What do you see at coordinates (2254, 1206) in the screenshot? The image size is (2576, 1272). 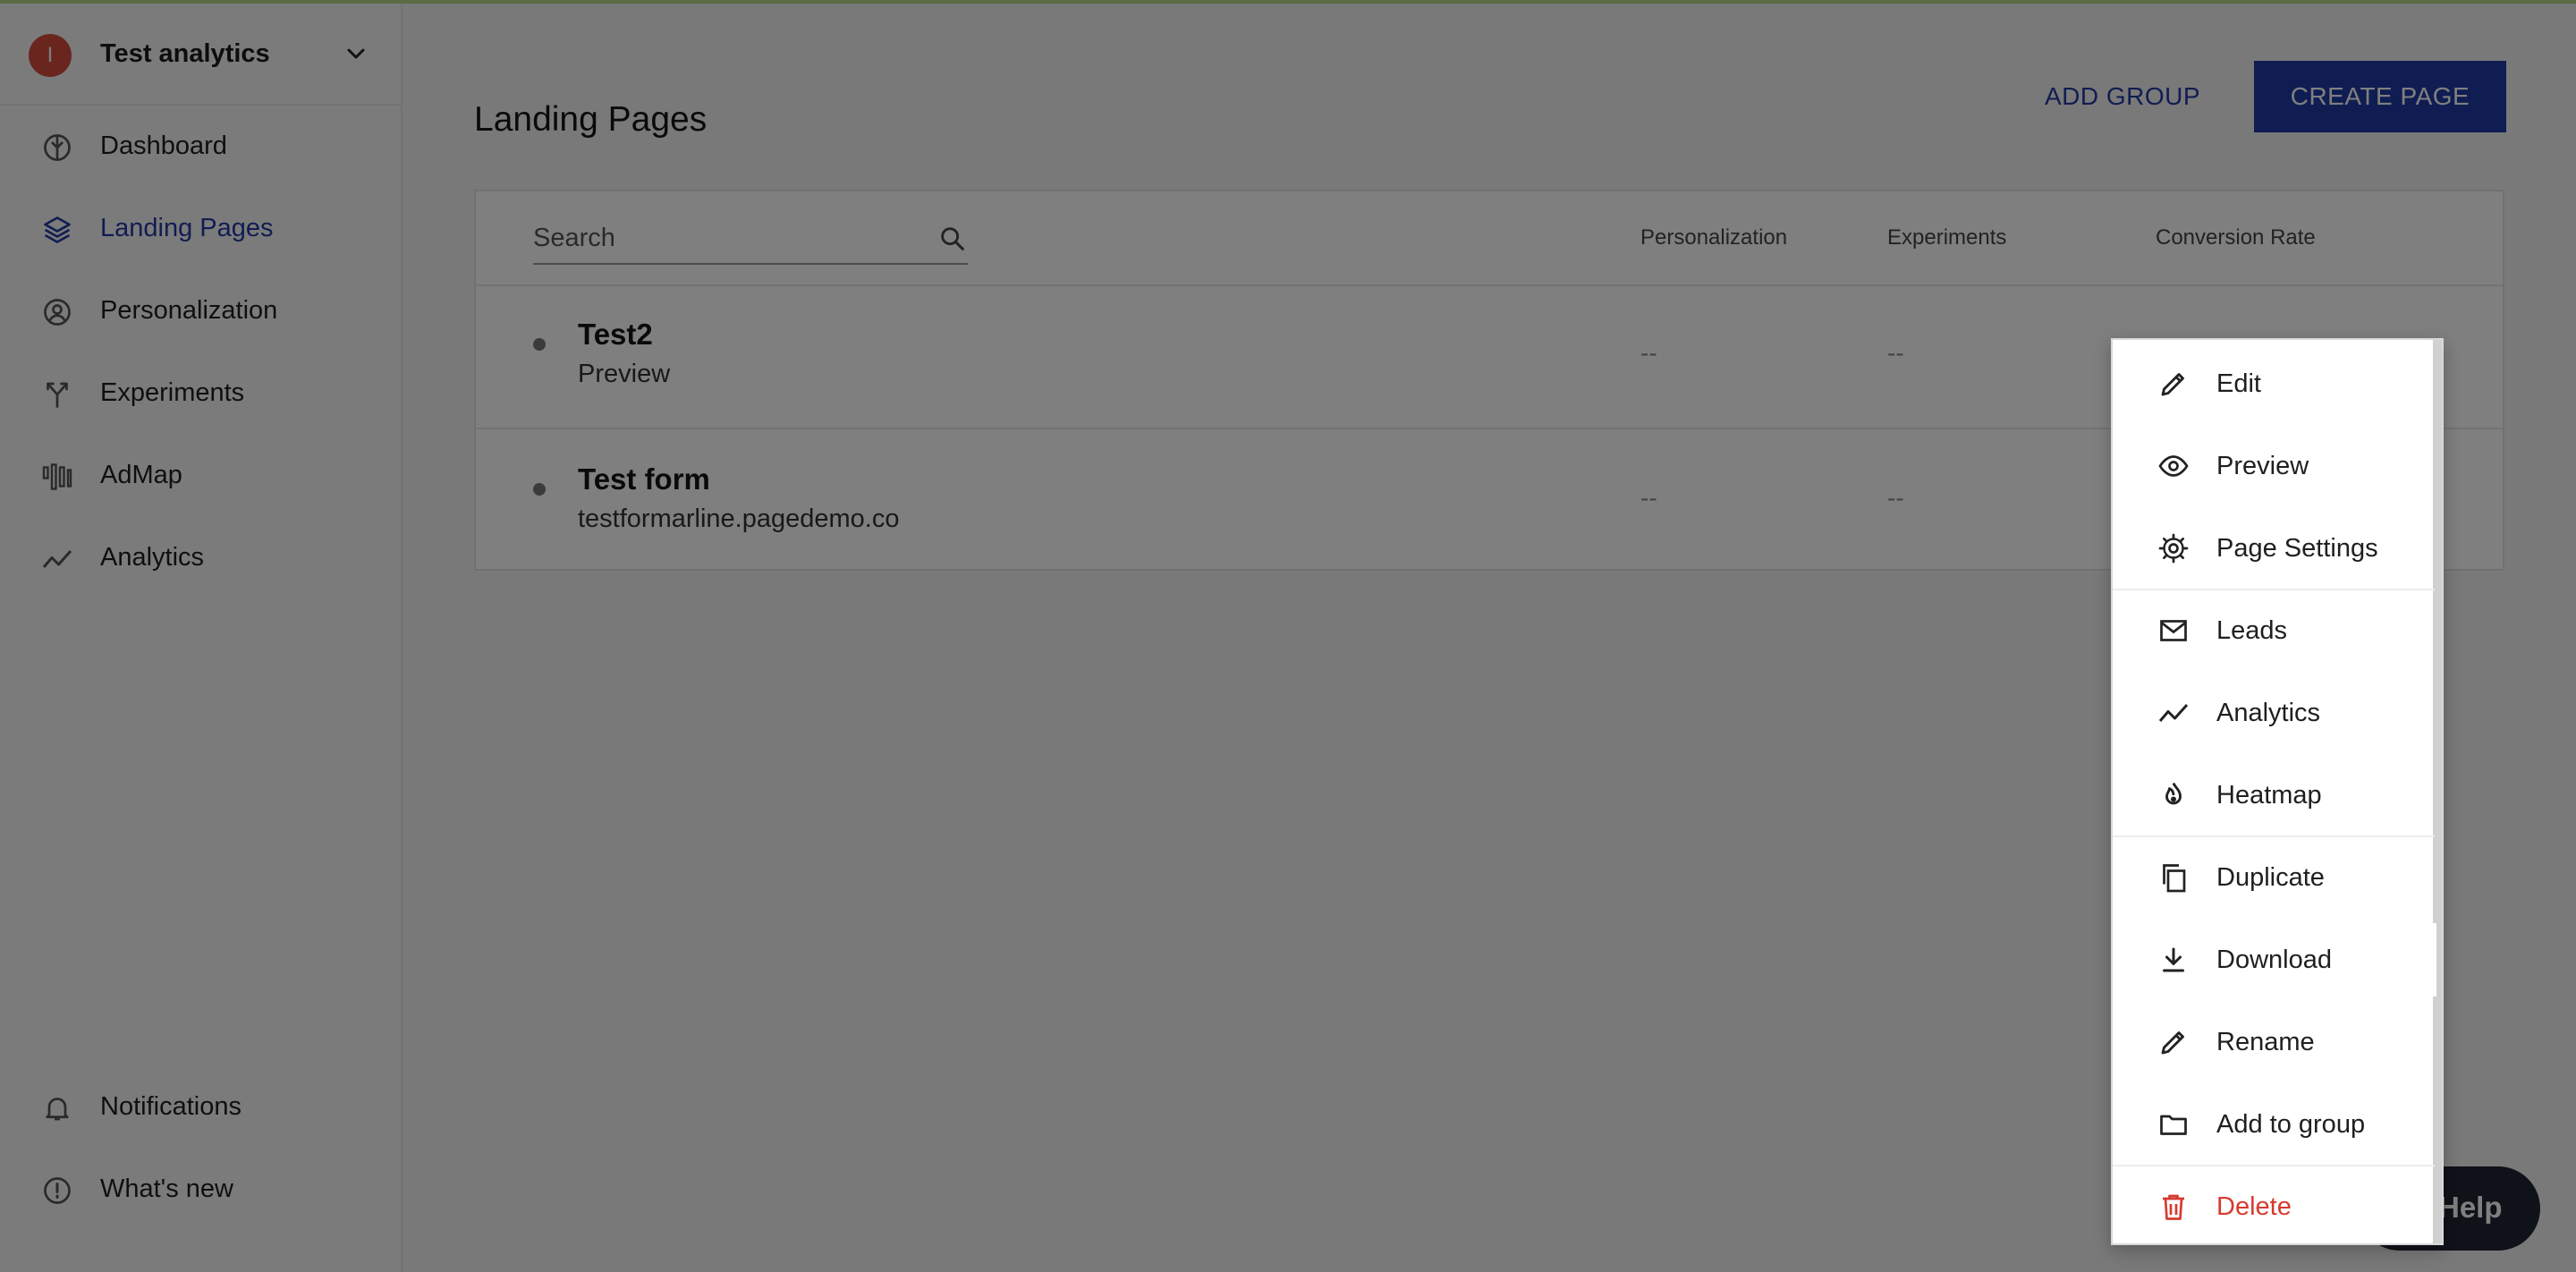 I see `menu-item-label: Delete` at bounding box center [2254, 1206].